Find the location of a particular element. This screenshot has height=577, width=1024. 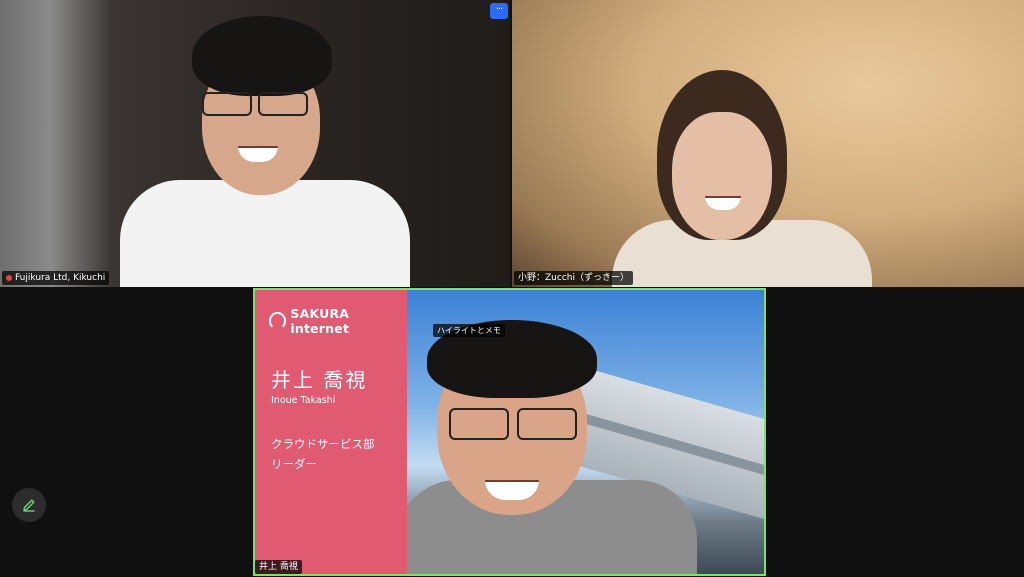

sakura-logo: SAKURA internet is located at coordinates (338, 321).